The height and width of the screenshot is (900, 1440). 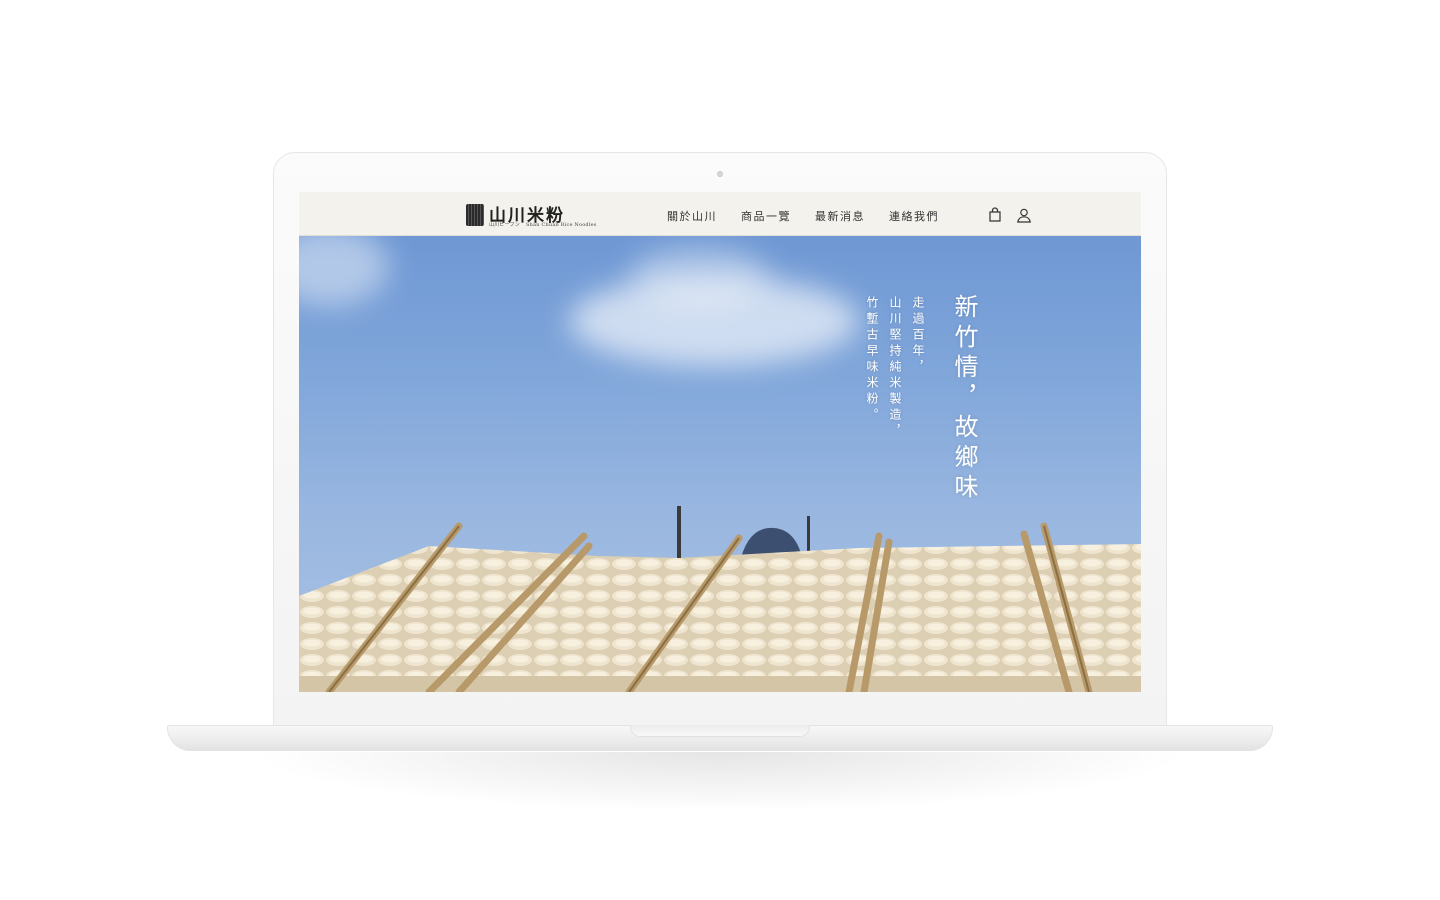 I want to click on camera-dot, so click(x=720, y=174).